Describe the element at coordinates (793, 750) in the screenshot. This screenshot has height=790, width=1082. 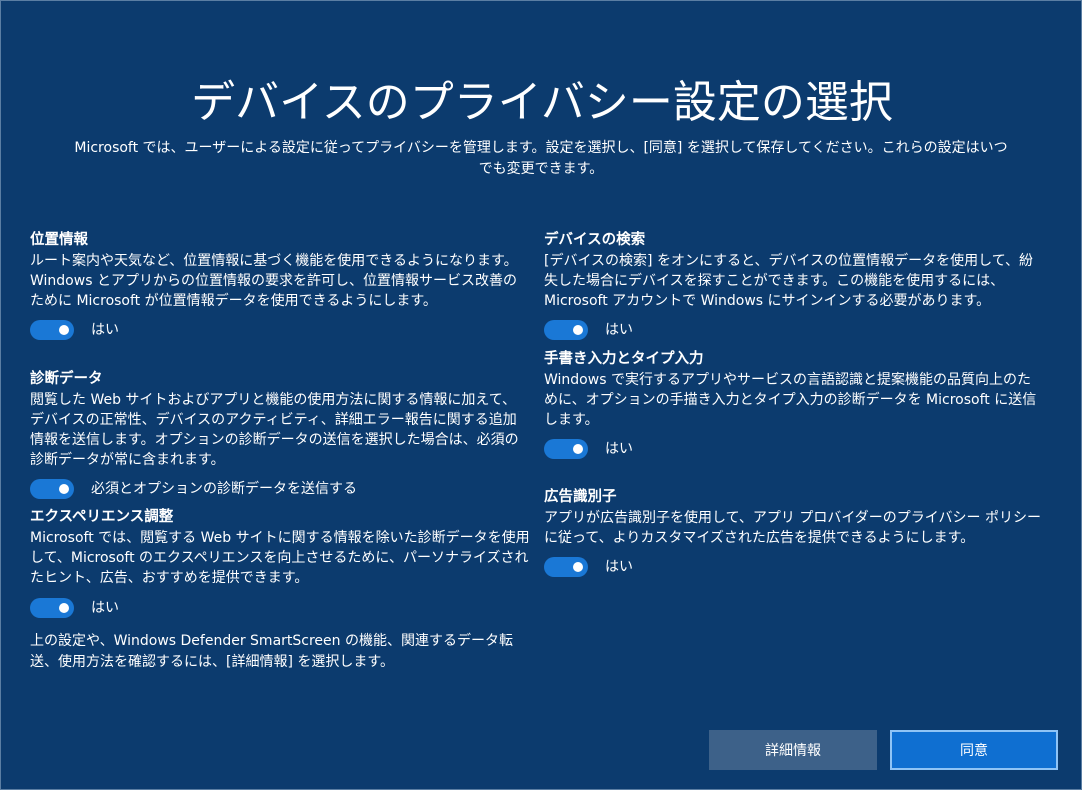
I see `learn-more-button: 詳細情報` at that location.